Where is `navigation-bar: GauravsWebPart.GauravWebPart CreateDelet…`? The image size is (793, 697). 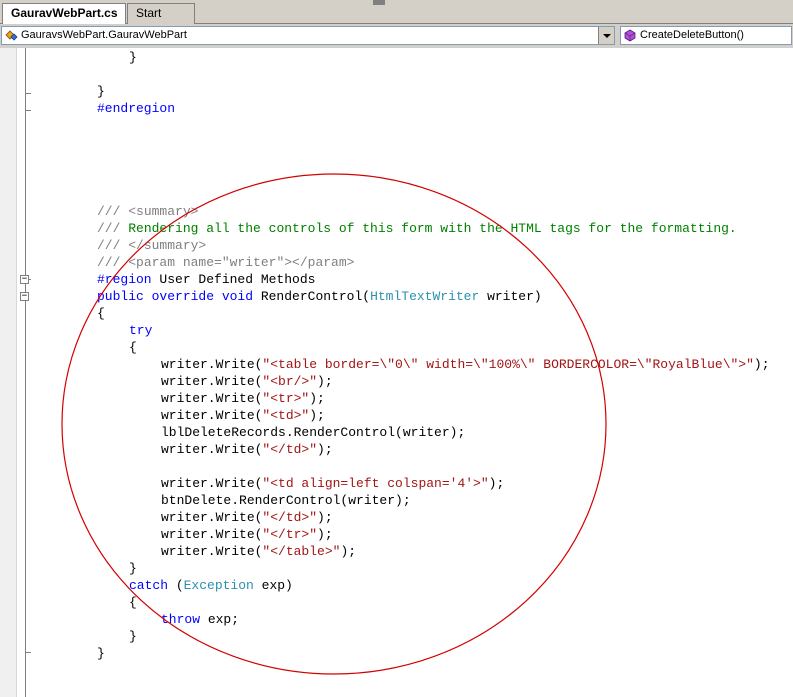 navigation-bar: GauravsWebPart.GauravWebPart CreateDelet… is located at coordinates (396, 36).